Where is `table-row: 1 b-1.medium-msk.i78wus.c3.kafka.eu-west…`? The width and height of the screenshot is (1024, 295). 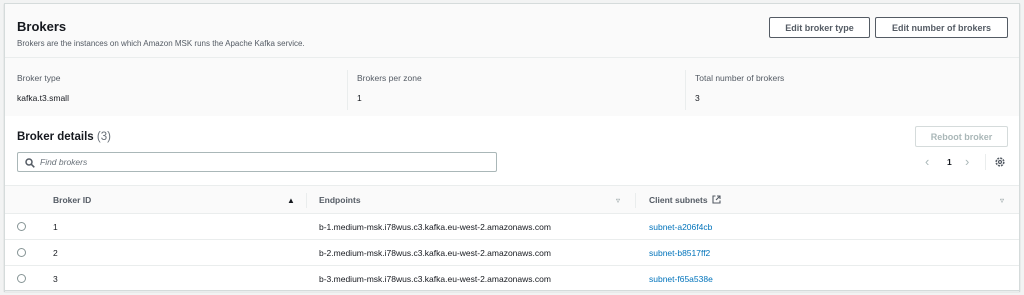
table-row: 1 b-1.medium-msk.i78wus.c3.kafka.eu-west… is located at coordinates (512, 227).